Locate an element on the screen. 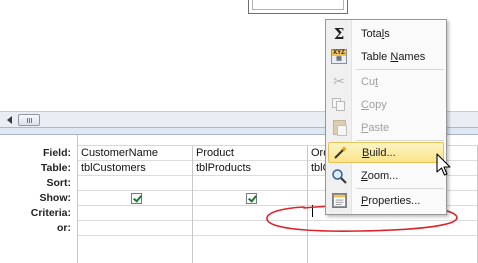 This screenshot has width=478, height=263. table-cell: tblProducts is located at coordinates (250, 168).